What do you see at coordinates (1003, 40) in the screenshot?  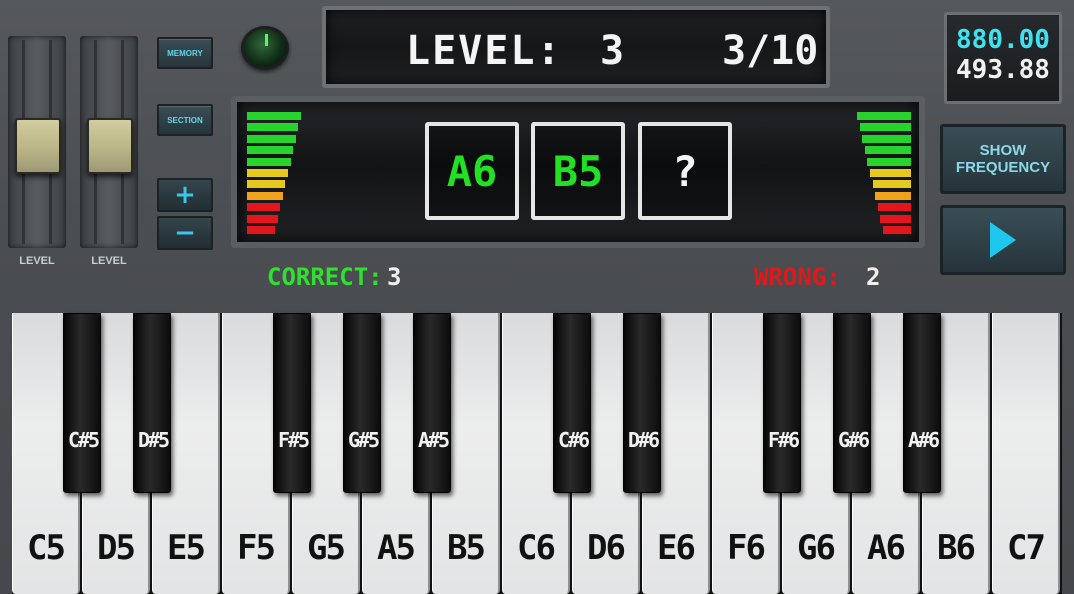 I see `target-frequency: 880.00` at bounding box center [1003, 40].